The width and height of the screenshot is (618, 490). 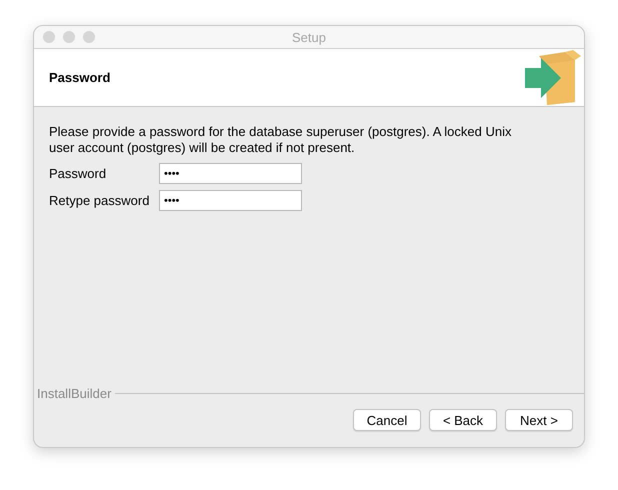 I want to click on zoom-button, so click(x=89, y=37).